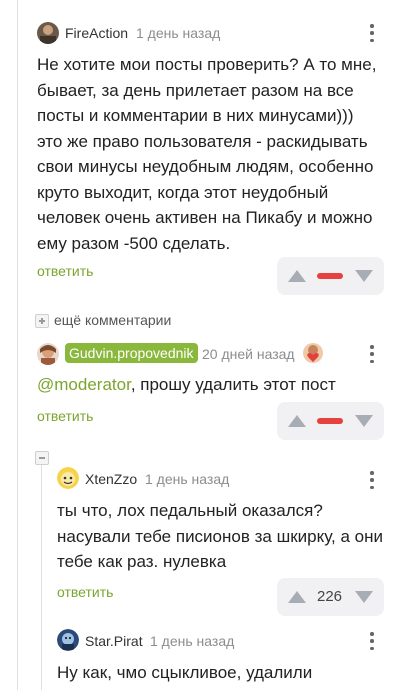 The width and height of the screenshot is (400, 690). I want to click on timestamp: 20 дней назад, so click(248, 354).